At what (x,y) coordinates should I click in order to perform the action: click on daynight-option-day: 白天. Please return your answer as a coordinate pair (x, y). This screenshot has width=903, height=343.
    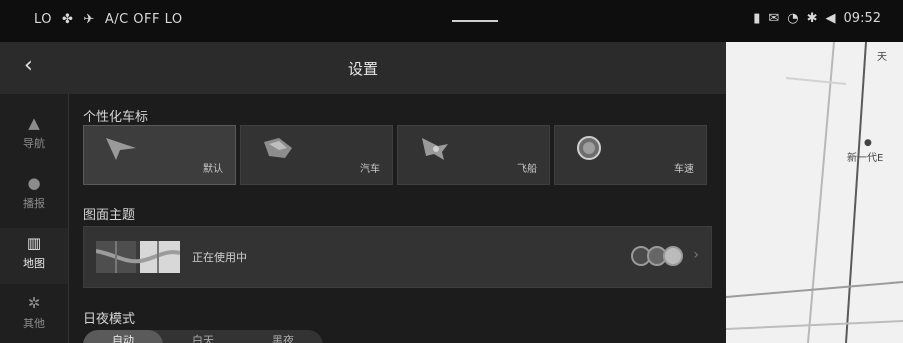
    Looking at the image, I should click on (203, 336).